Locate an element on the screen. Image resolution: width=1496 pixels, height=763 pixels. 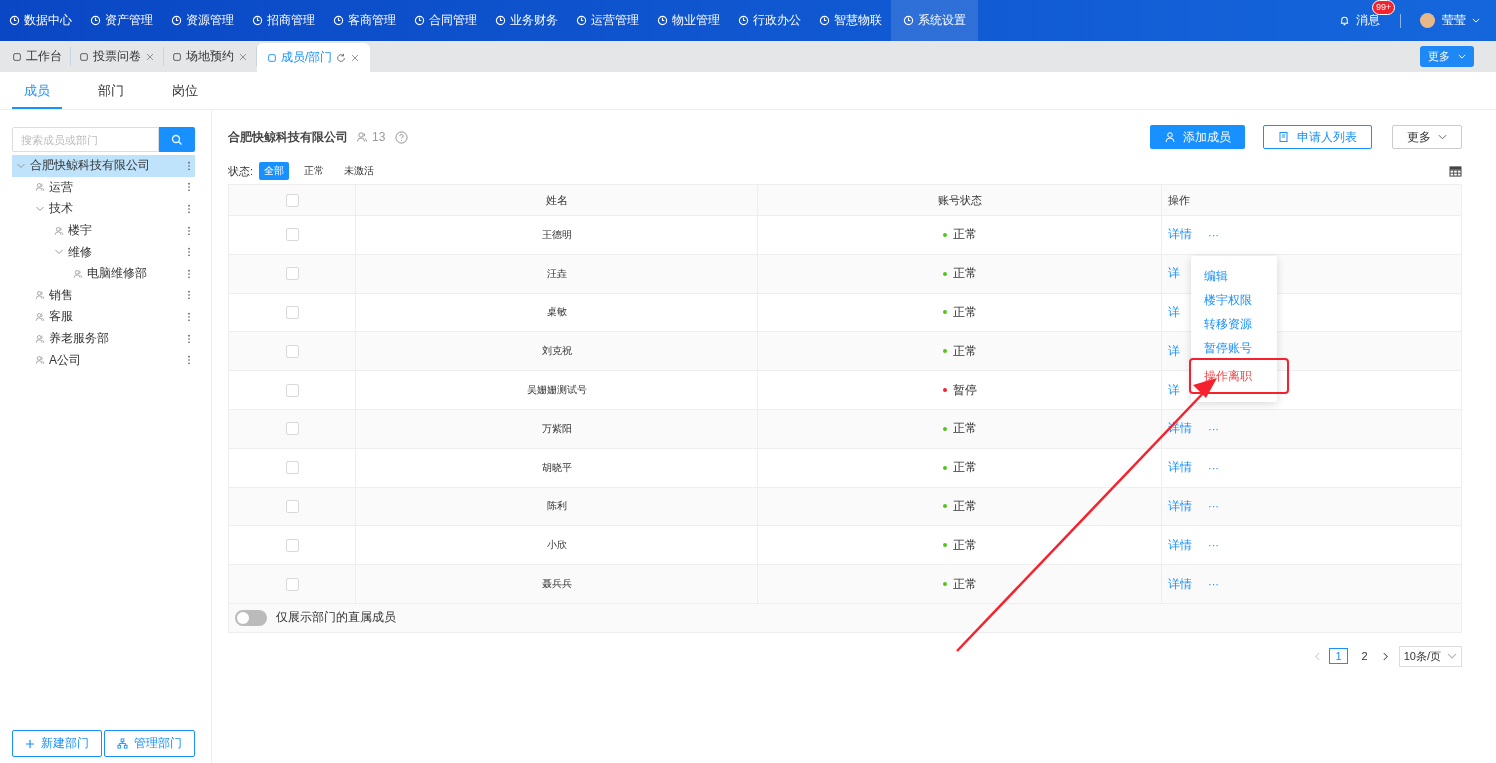
tree-node: 维修 is located at coordinates (103, 252).